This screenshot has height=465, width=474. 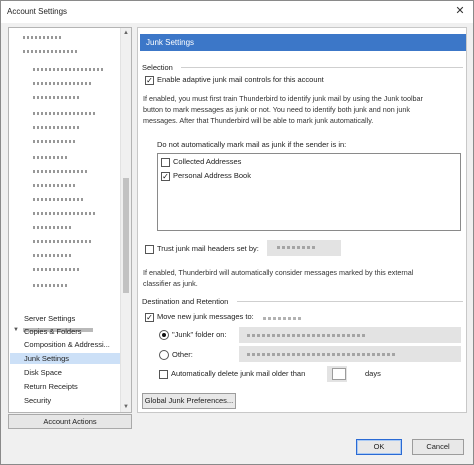 What do you see at coordinates (65, 386) in the screenshot?
I see `tree-item-return-receipts: Return Receipts` at bounding box center [65, 386].